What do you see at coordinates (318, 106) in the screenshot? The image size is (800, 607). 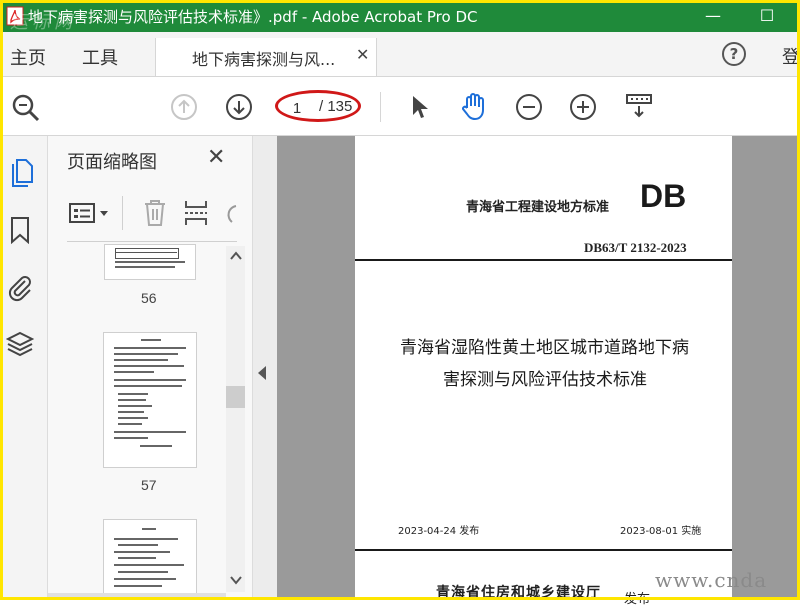 I see `annotation-oval` at bounding box center [318, 106].